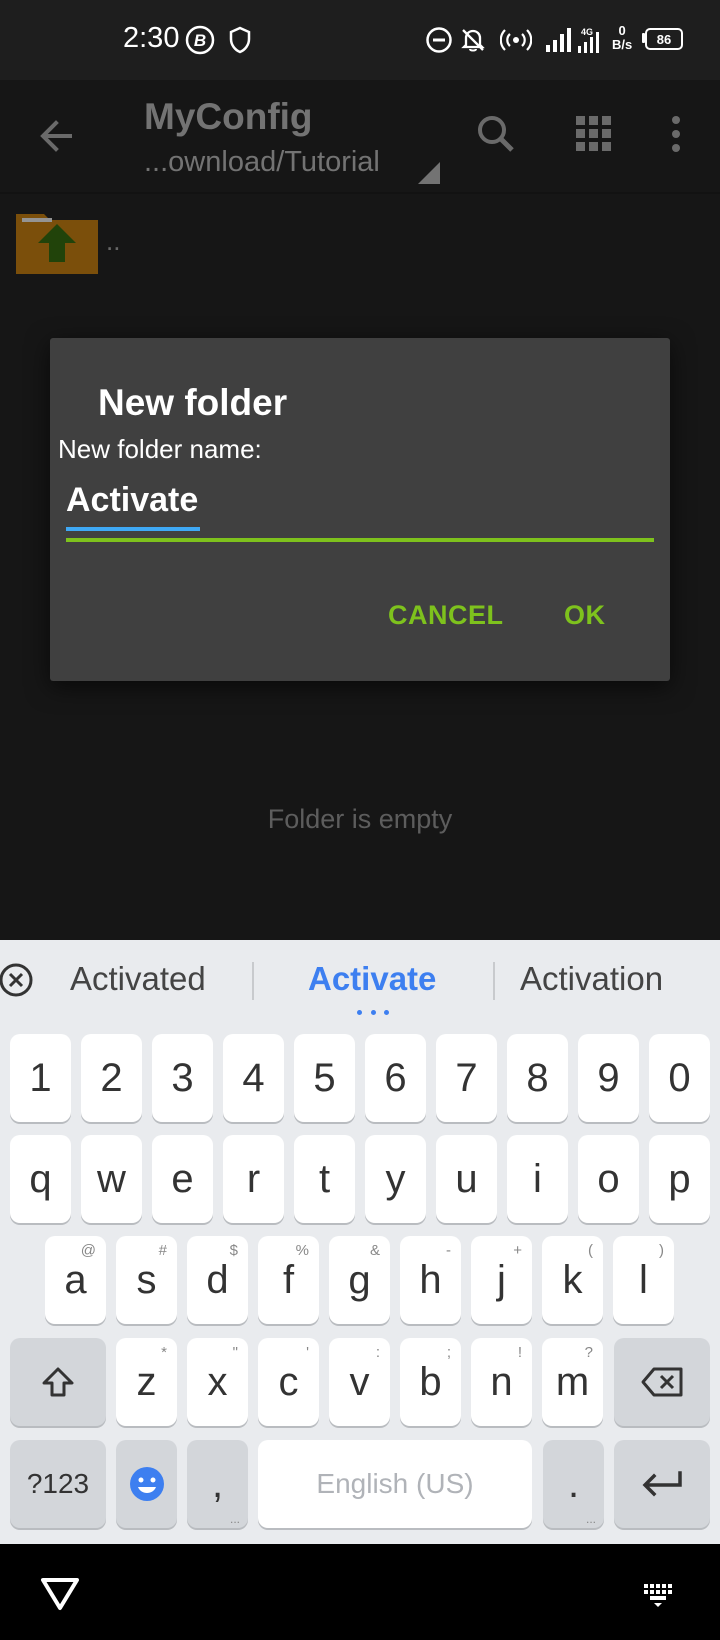 Image resolution: width=720 pixels, height=1640 pixels. I want to click on key-r: r, so click(253, 1179).